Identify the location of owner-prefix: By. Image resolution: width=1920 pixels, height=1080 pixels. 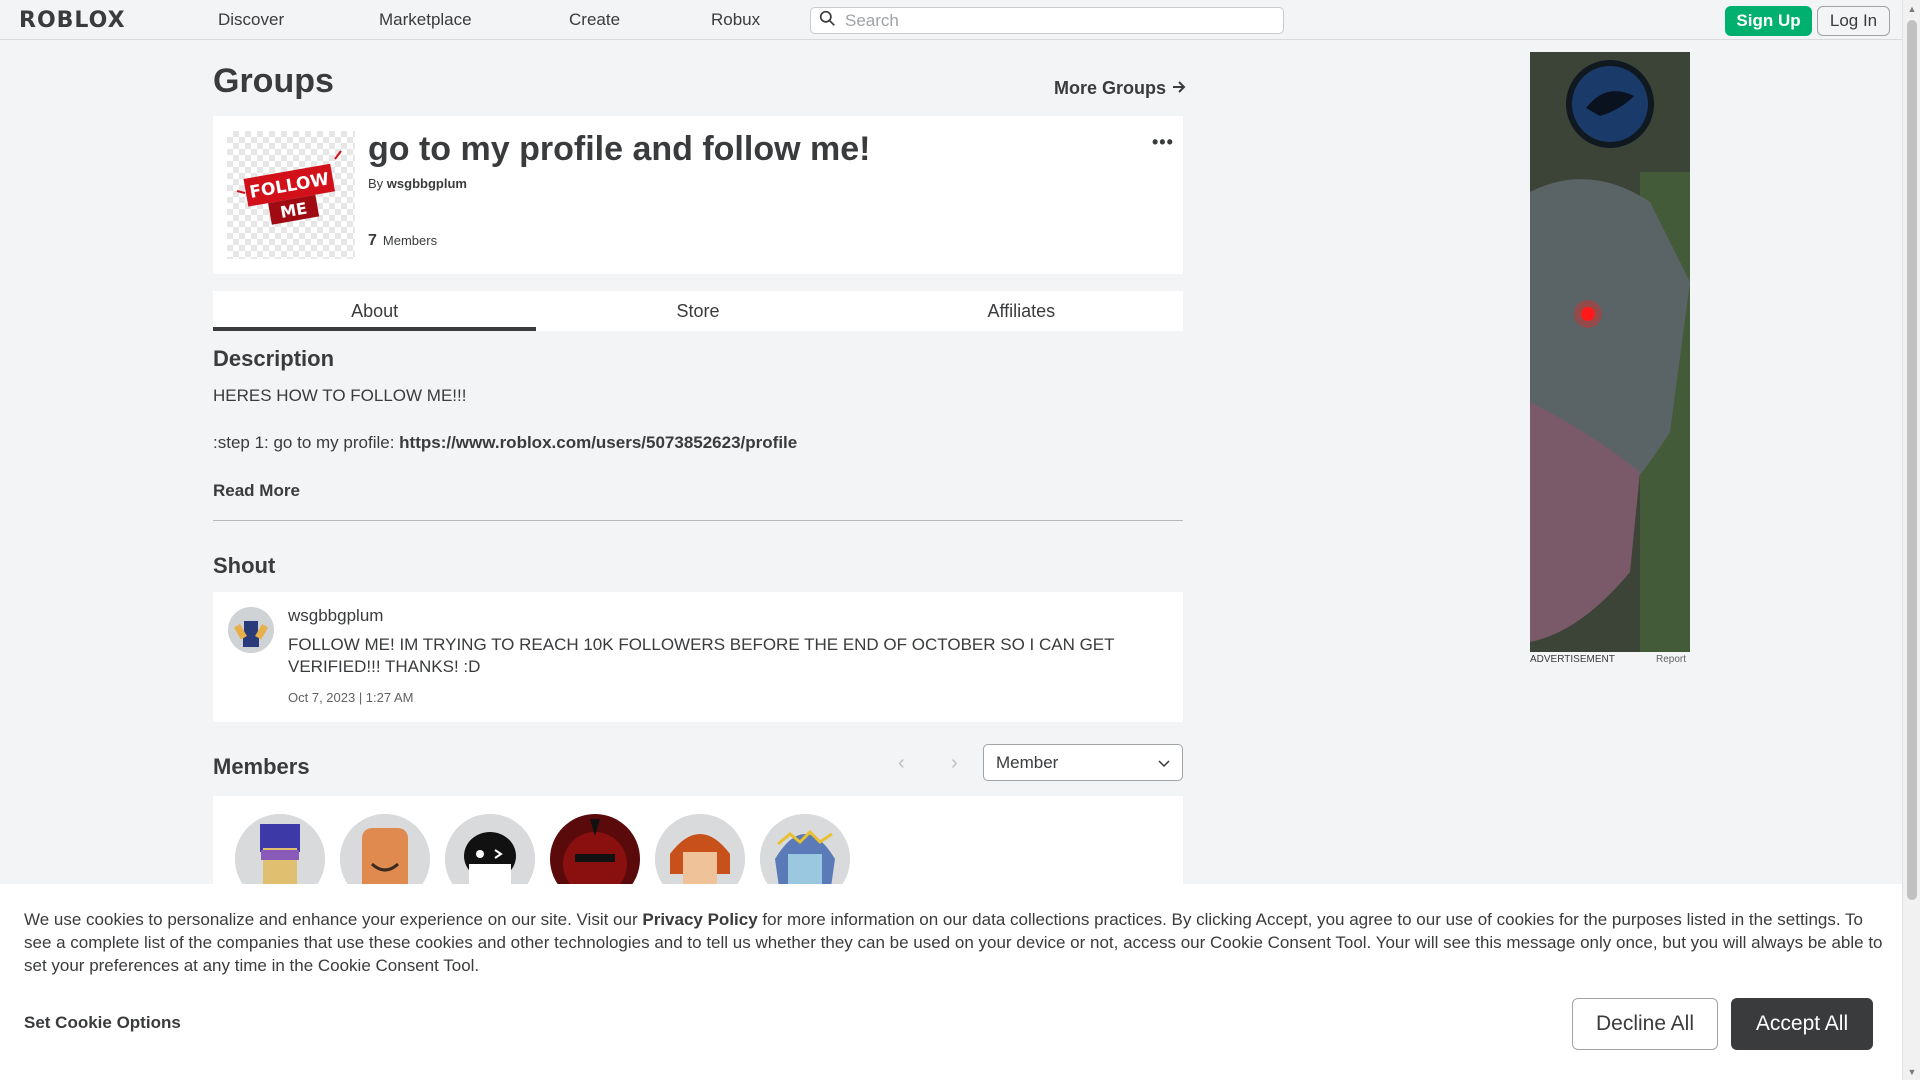
(376, 183).